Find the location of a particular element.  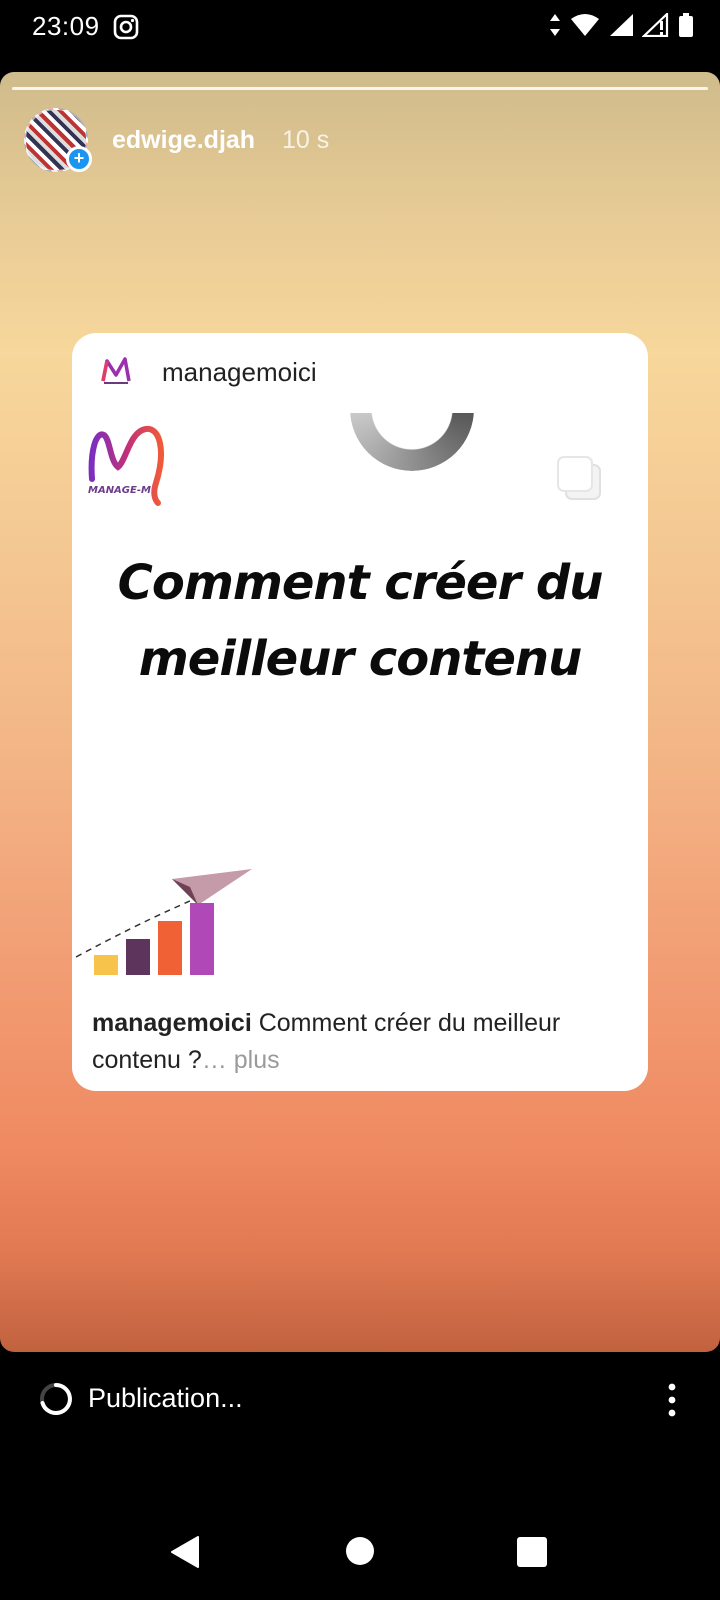

add-story-icon: + is located at coordinates (79, 159).